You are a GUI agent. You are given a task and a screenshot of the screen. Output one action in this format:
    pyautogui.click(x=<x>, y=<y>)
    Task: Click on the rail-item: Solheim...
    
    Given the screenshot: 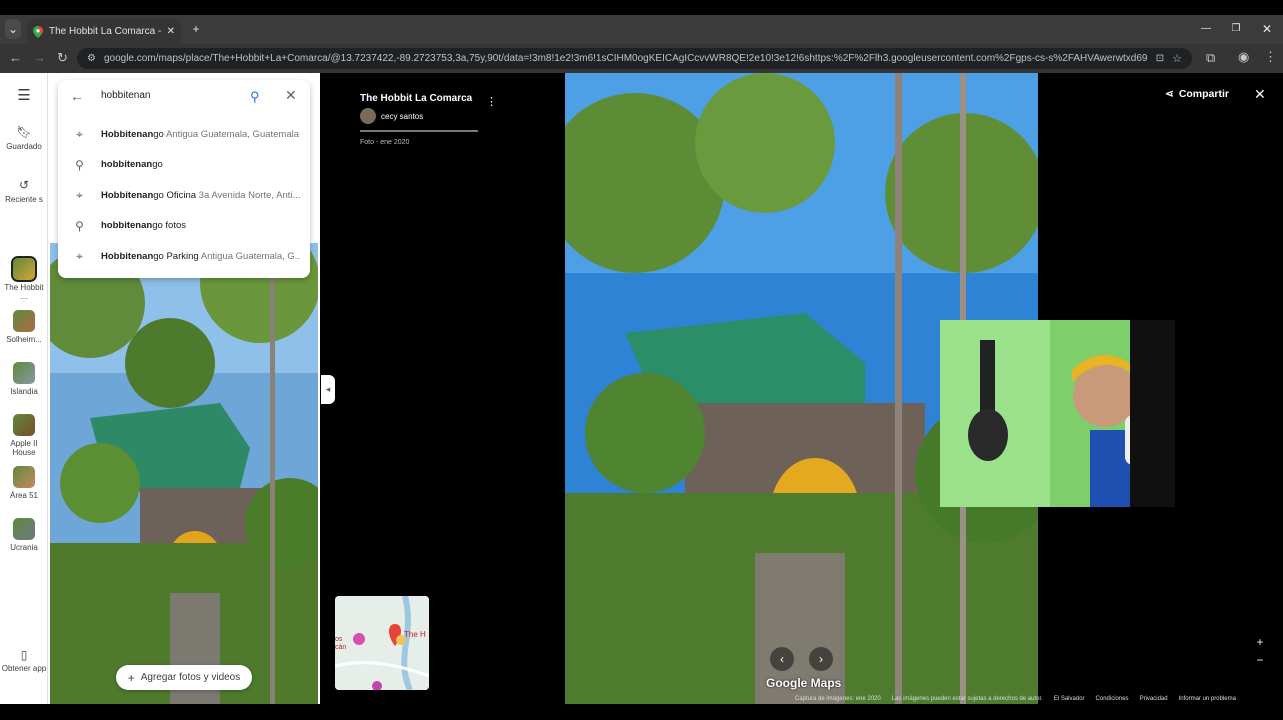 What is the action you would take?
    pyautogui.click(x=24, y=327)
    